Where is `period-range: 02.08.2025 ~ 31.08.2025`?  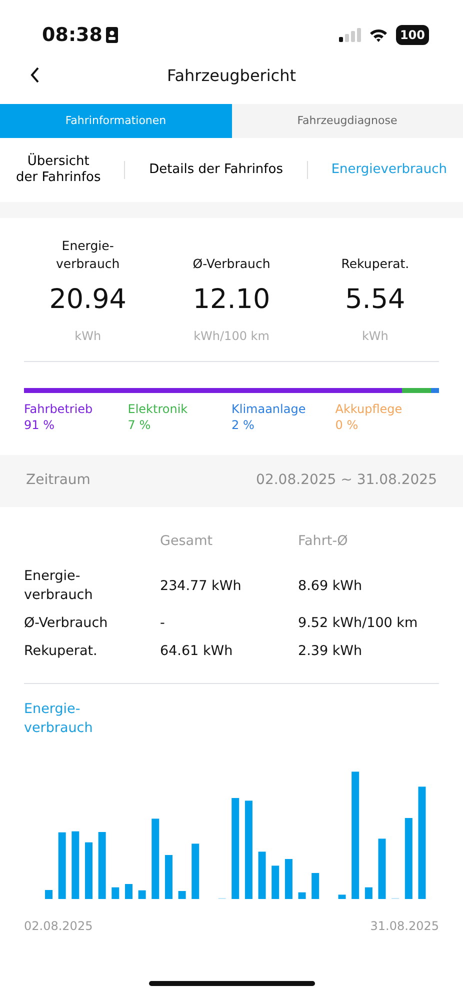
period-range: 02.08.2025 ~ 31.08.2025 is located at coordinates (346, 480).